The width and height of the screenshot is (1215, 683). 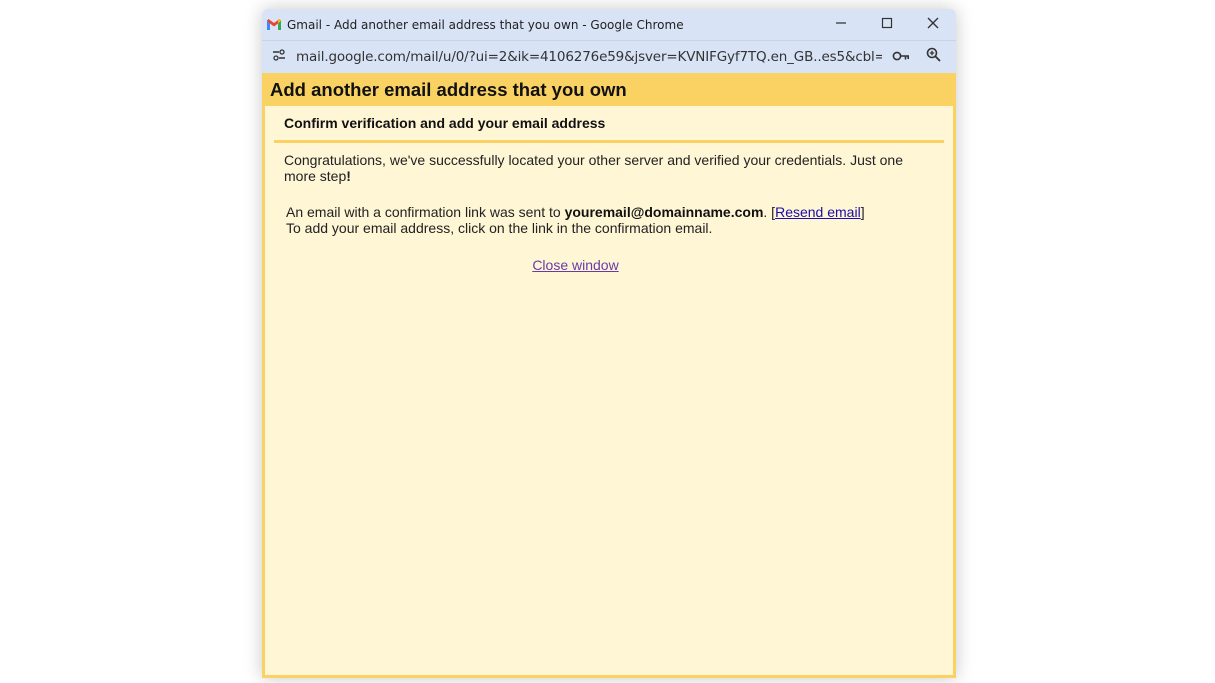 I want to click on maximize-icon, so click(x=887, y=25).